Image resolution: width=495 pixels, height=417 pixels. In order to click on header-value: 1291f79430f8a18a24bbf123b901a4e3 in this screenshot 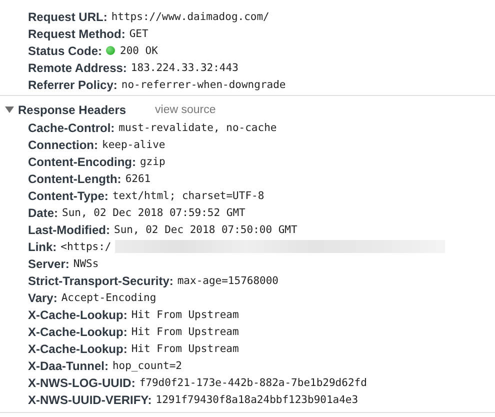, I will do `click(257, 400)`.